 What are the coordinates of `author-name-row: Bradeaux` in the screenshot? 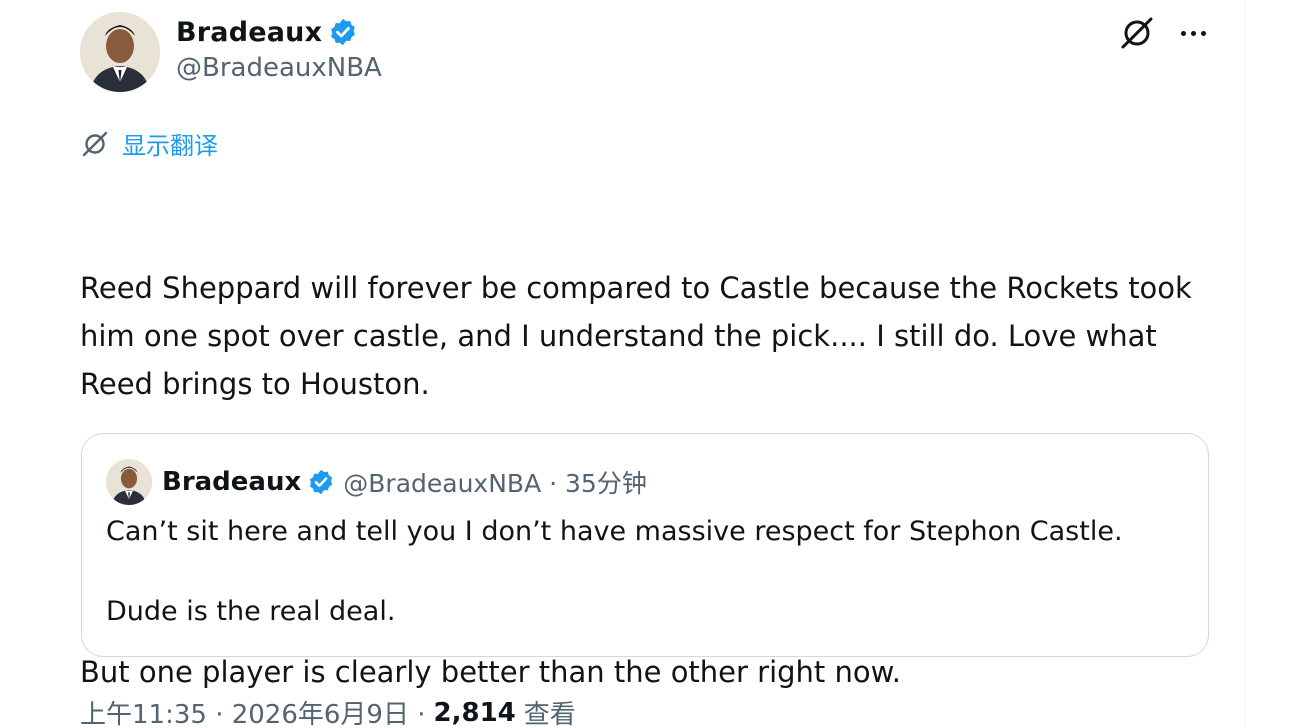 It's located at (267, 32).